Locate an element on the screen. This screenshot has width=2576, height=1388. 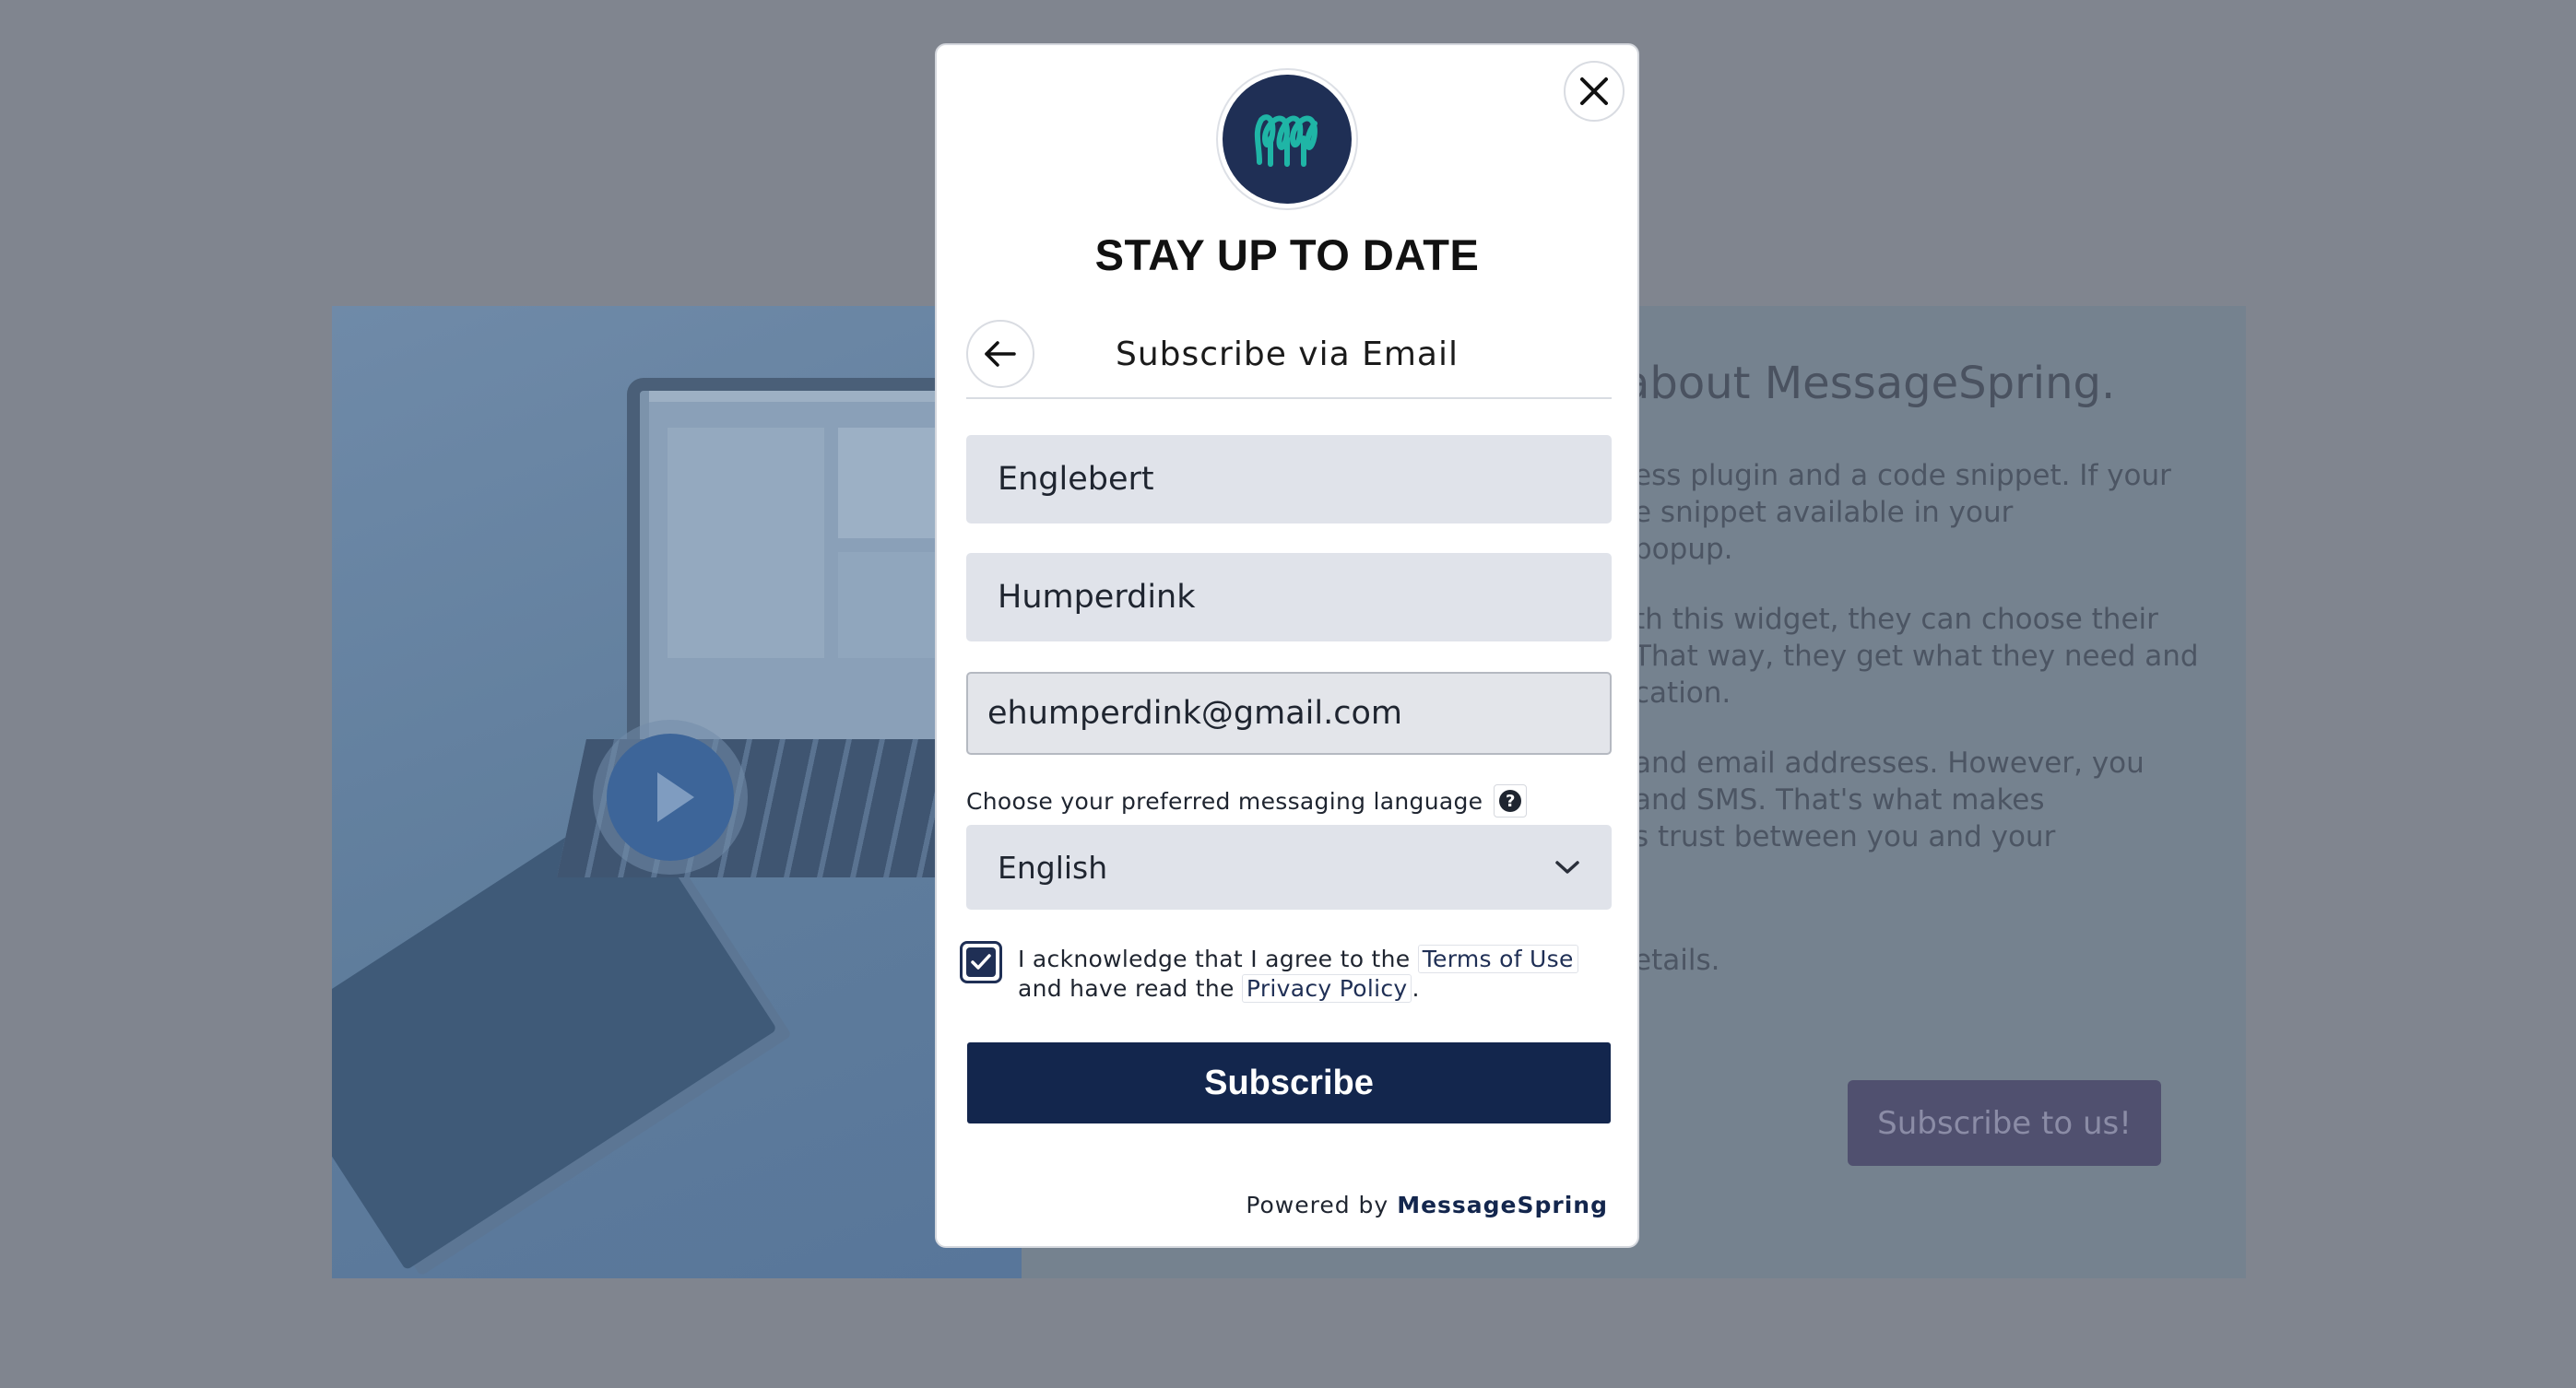
header-divider is located at coordinates (1289, 398).